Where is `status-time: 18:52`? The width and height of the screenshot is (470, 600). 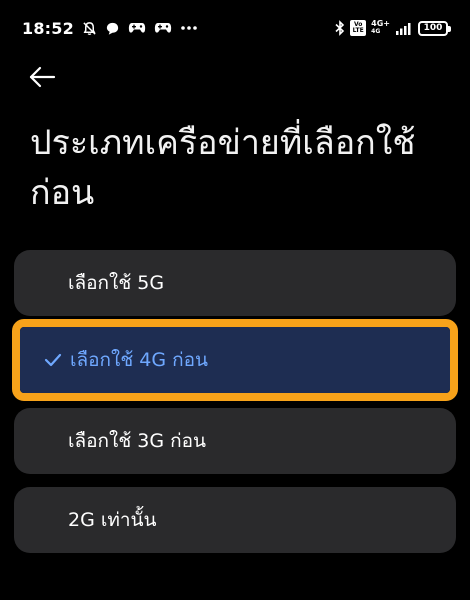 status-time: 18:52 is located at coordinates (48, 28).